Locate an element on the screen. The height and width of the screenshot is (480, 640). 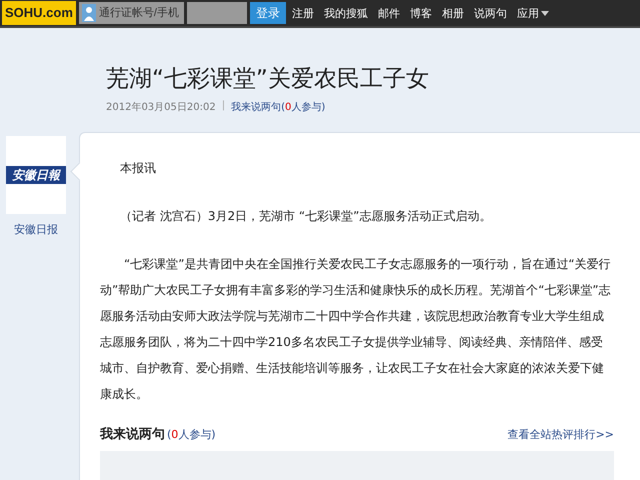
comments-heading: 我来说两句 is located at coordinates (132, 434).